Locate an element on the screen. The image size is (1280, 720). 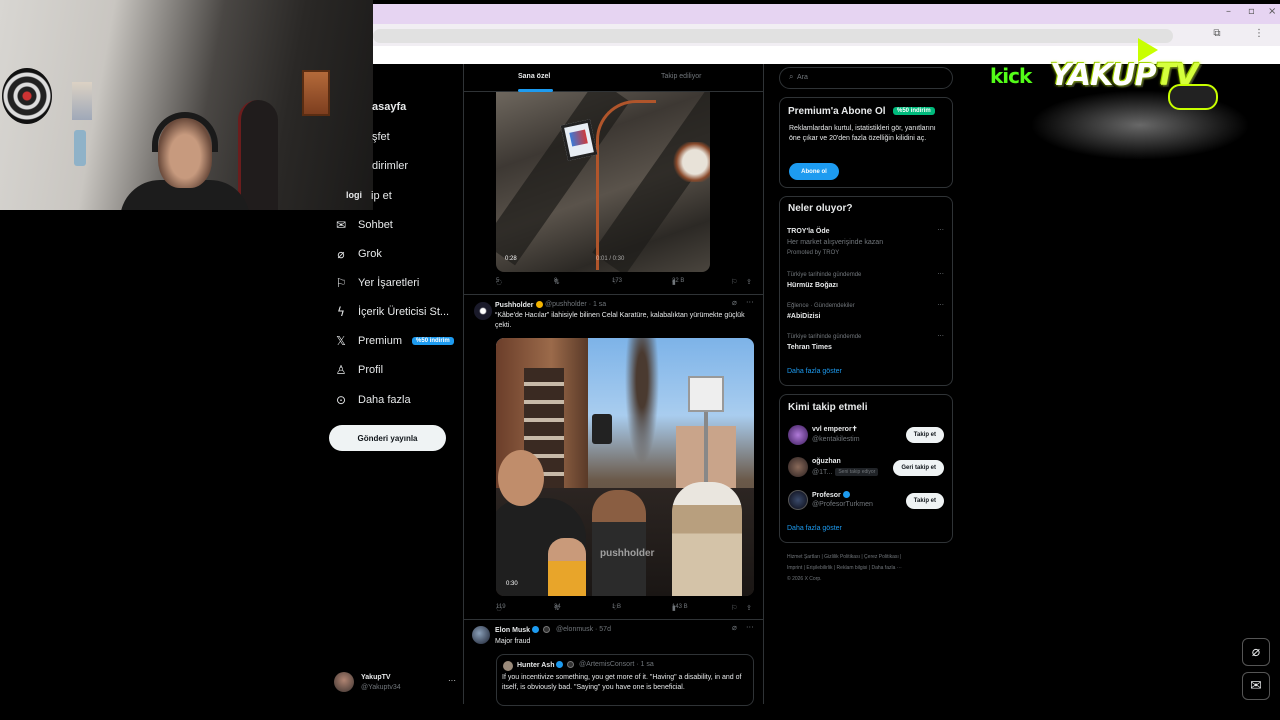
nav-item-grok: ⌀ Grok is located at coordinates (358, 254).